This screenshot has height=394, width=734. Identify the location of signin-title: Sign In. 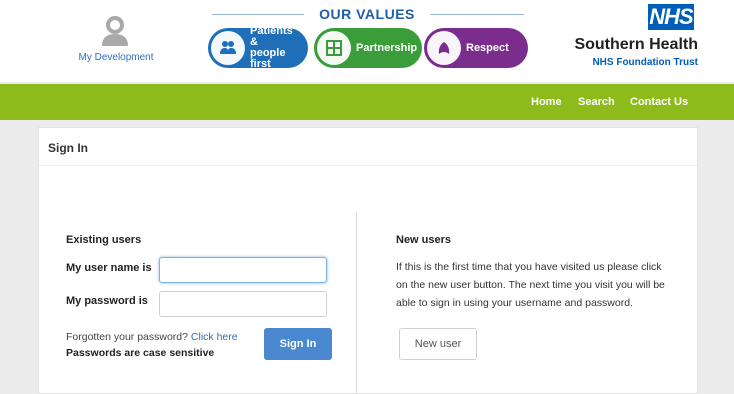
(68, 148).